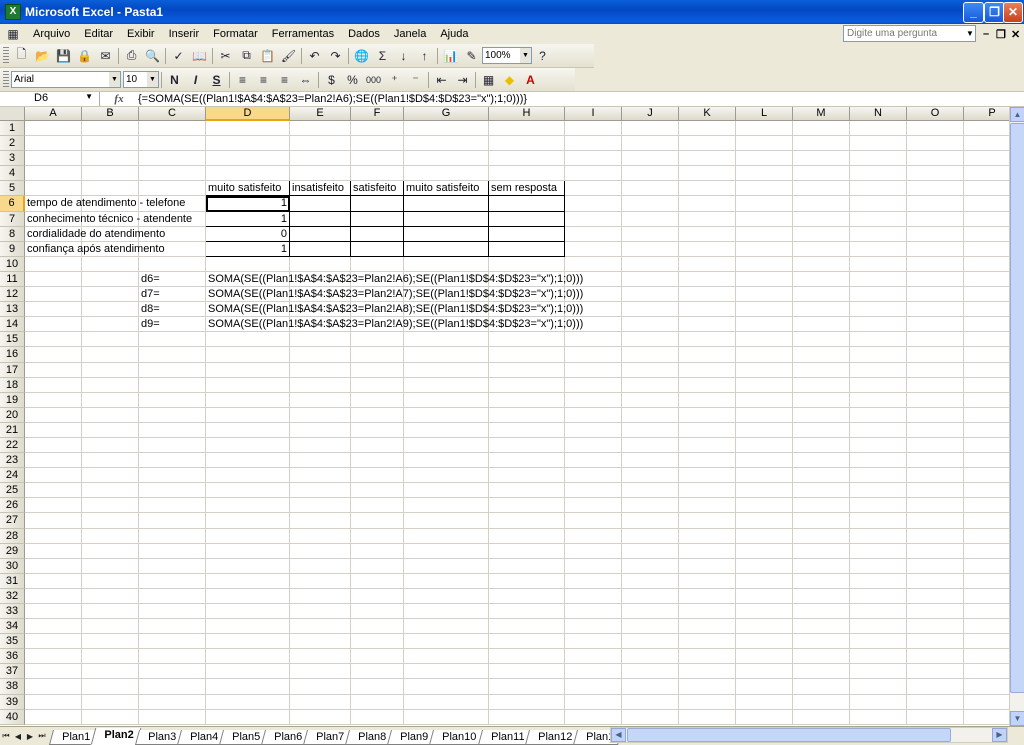  What do you see at coordinates (248, 370) in the screenshot?
I see `cell-d17` at bounding box center [248, 370].